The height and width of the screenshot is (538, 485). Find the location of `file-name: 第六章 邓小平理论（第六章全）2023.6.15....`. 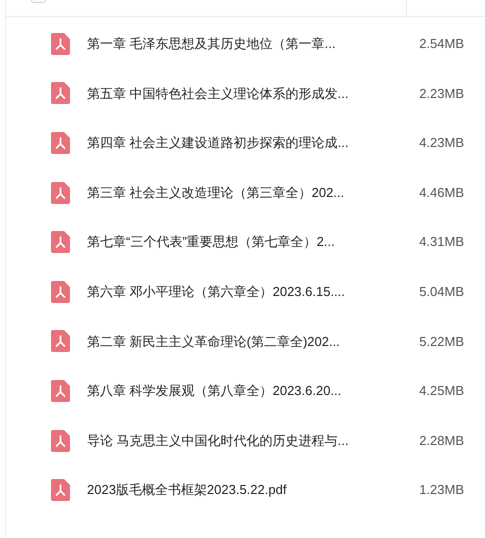

file-name: 第六章 邓小平理论（第六章全）2023.6.15.... is located at coordinates (232, 292).